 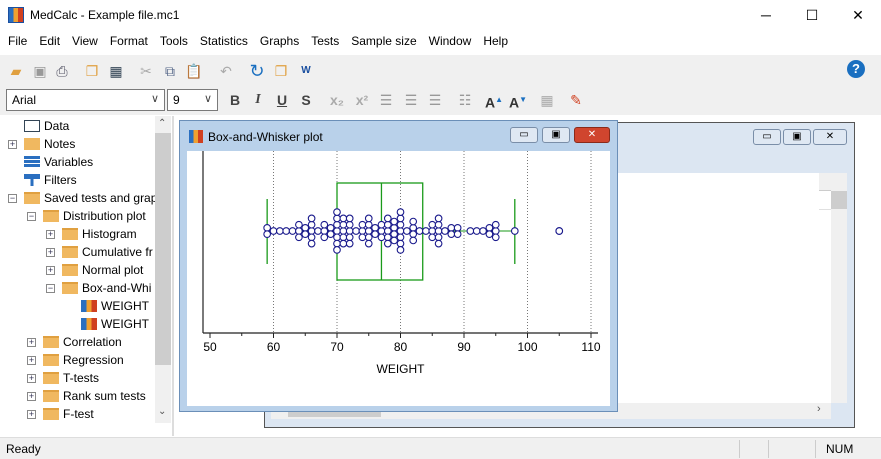 I want to click on increase-font-icon: A▲, so click(x=494, y=100).